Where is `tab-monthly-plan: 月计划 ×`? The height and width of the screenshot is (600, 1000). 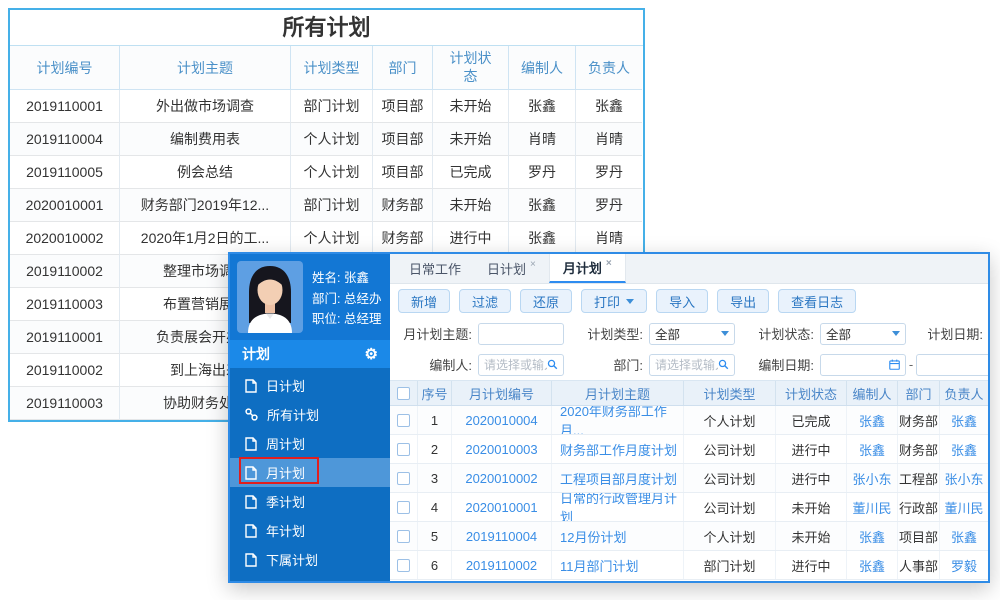
tab-monthly-plan: 月计划 × is located at coordinates (587, 268).